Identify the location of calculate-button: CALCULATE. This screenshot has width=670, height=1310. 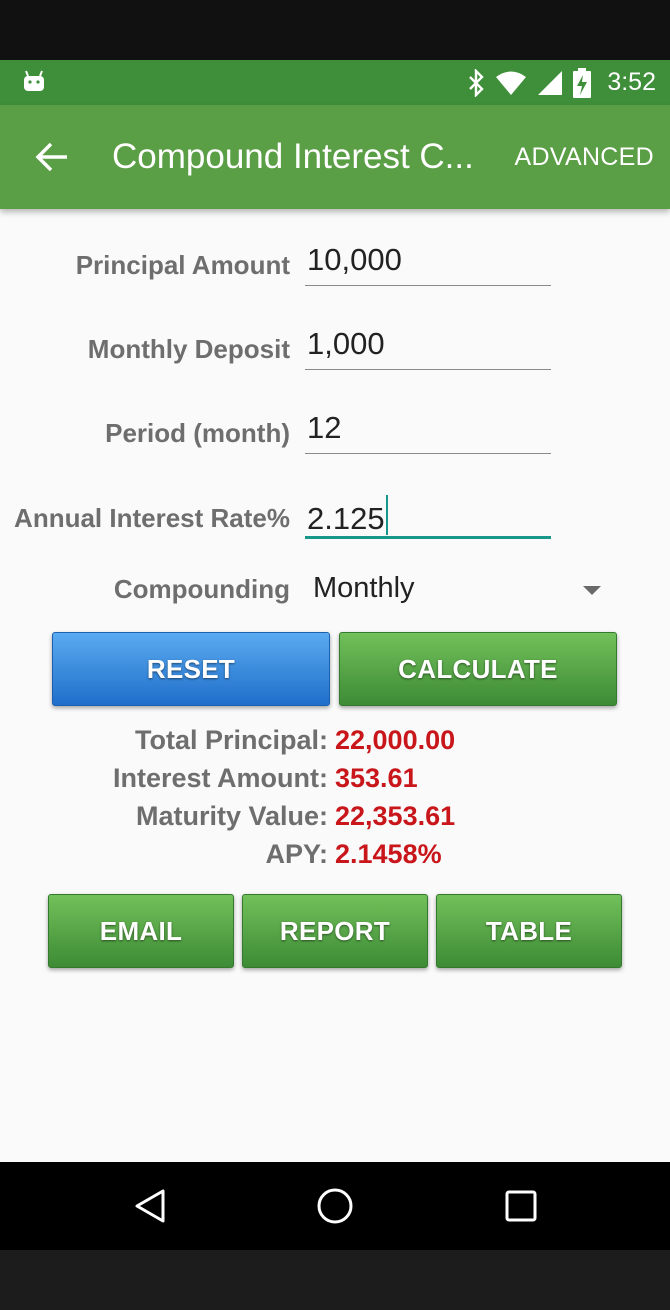
(478, 669).